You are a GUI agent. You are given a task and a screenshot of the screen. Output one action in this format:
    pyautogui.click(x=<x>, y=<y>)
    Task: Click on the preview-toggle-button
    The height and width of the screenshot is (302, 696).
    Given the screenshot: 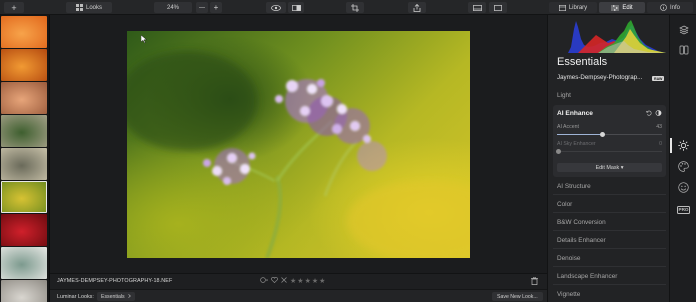 What is the action you would take?
    pyautogui.click(x=276, y=7)
    